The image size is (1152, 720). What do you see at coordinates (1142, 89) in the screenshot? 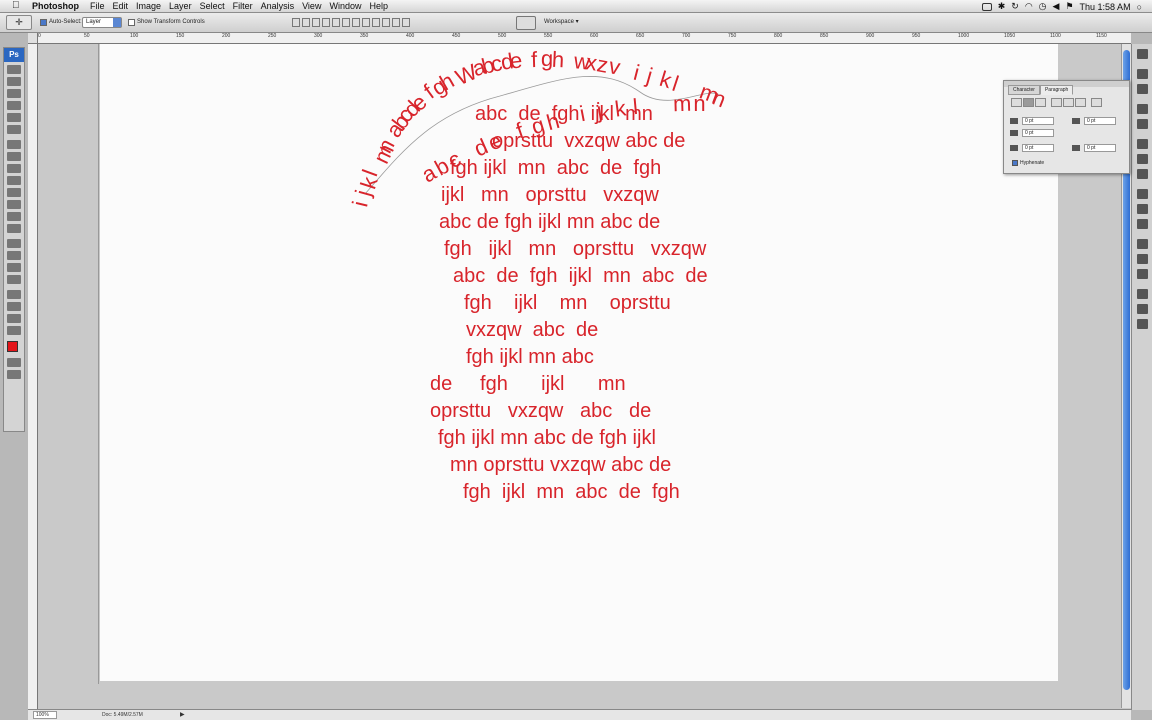
I see `paragraph-panel-icon` at bounding box center [1142, 89].